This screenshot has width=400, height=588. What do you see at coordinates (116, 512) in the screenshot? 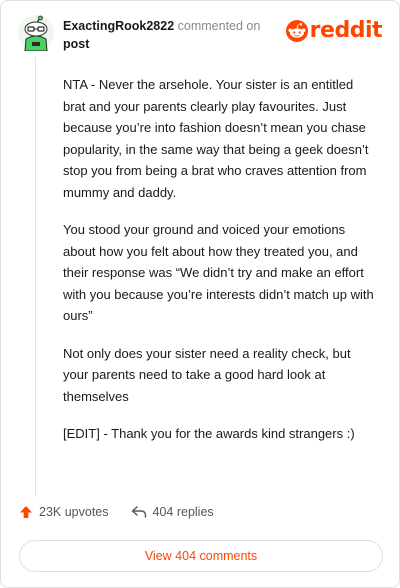
I see `comment-stats: 23K upvotes 404 replies` at bounding box center [116, 512].